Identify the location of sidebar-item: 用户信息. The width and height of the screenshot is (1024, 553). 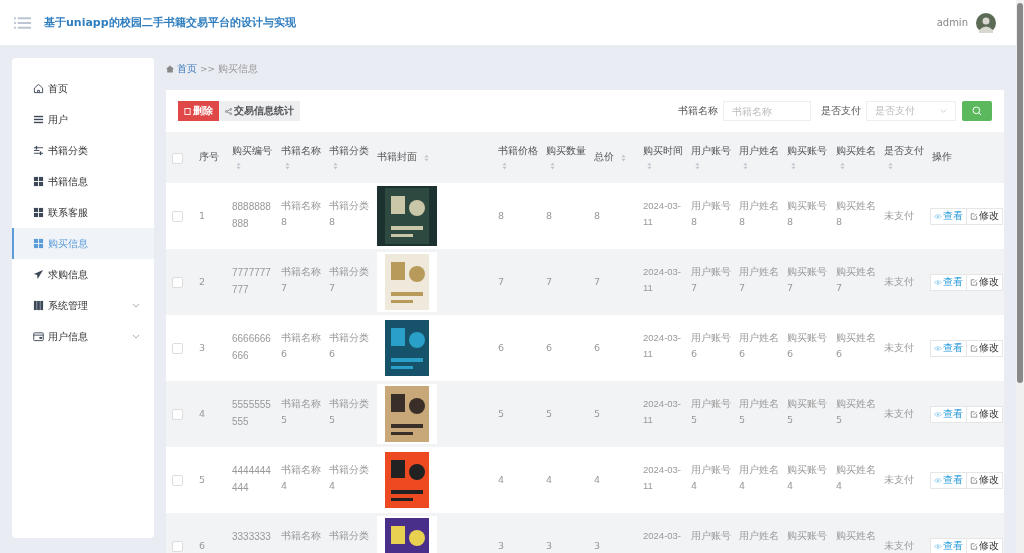
(83, 336).